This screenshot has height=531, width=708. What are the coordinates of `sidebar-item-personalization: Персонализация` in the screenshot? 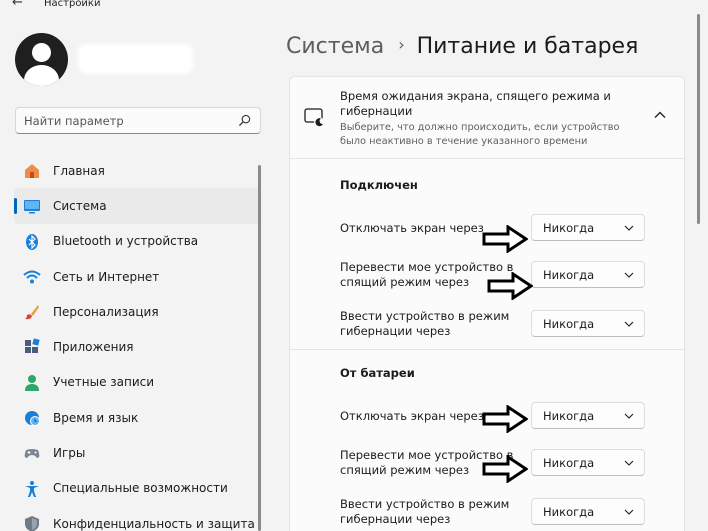 It's located at (137, 311).